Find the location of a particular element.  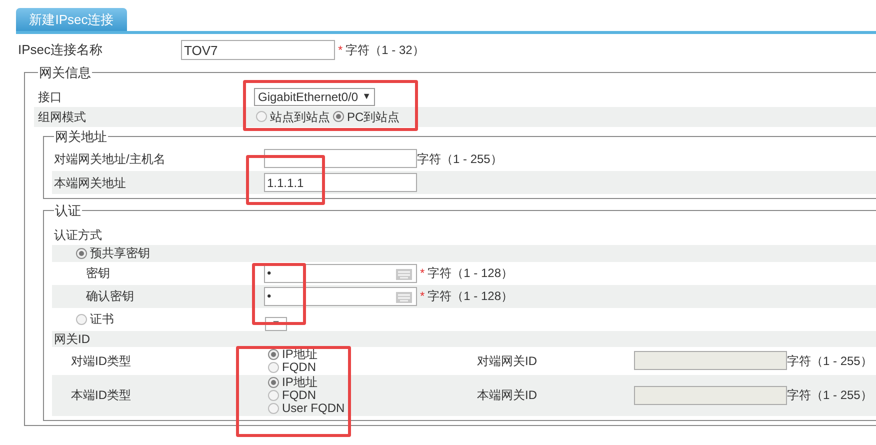

radio-label: 站点到站点 is located at coordinates (300, 117).